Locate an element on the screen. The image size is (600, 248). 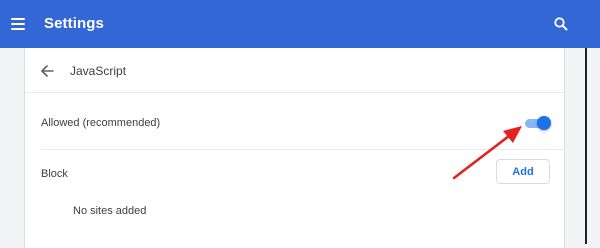
arrow-back-icon is located at coordinates (48, 71).